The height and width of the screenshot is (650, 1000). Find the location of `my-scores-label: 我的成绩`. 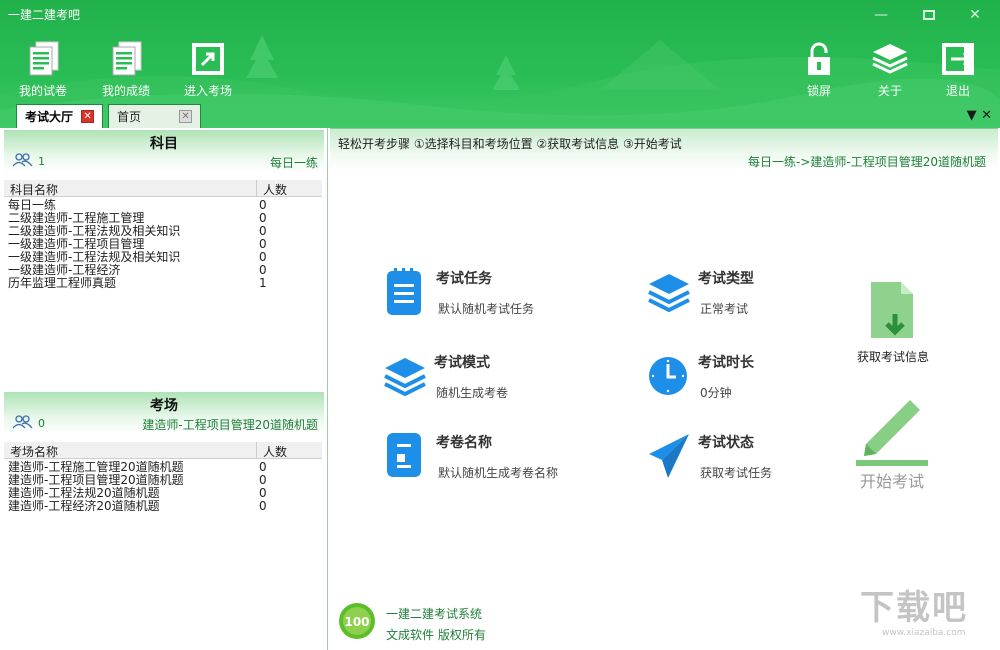

my-scores-label: 我的成绩 is located at coordinates (125, 91).